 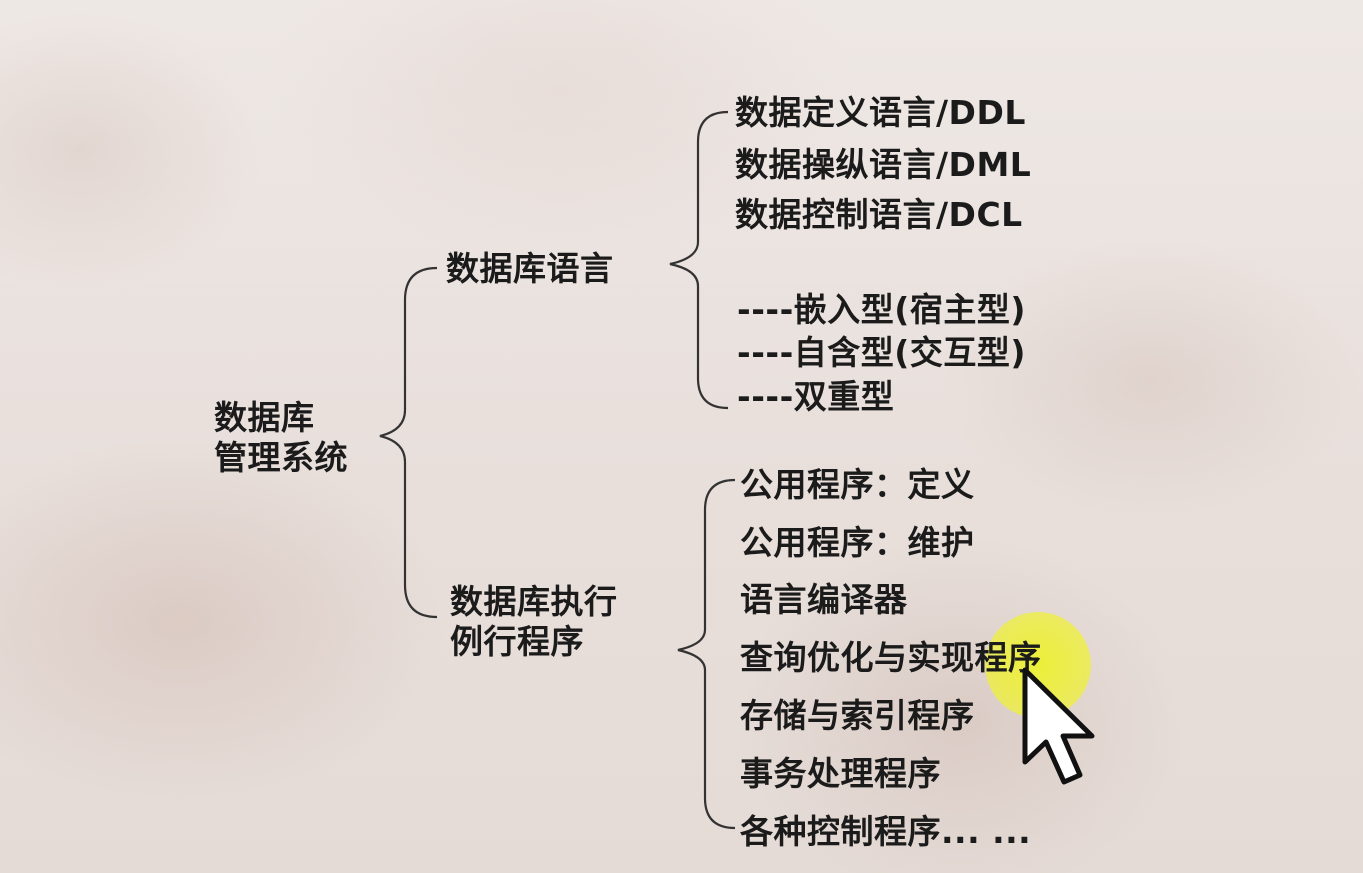 I want to click on routine-item-utility-define: 公用程序：定义, so click(x=857, y=484).